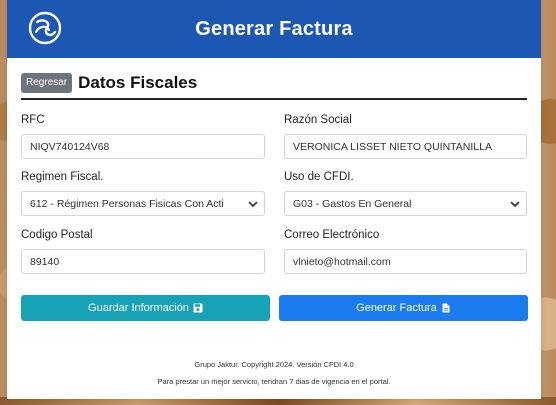 This screenshot has width=556, height=405. Describe the element at coordinates (143, 146) in the screenshot. I see `rfc-input: NIQV740124V68` at that location.